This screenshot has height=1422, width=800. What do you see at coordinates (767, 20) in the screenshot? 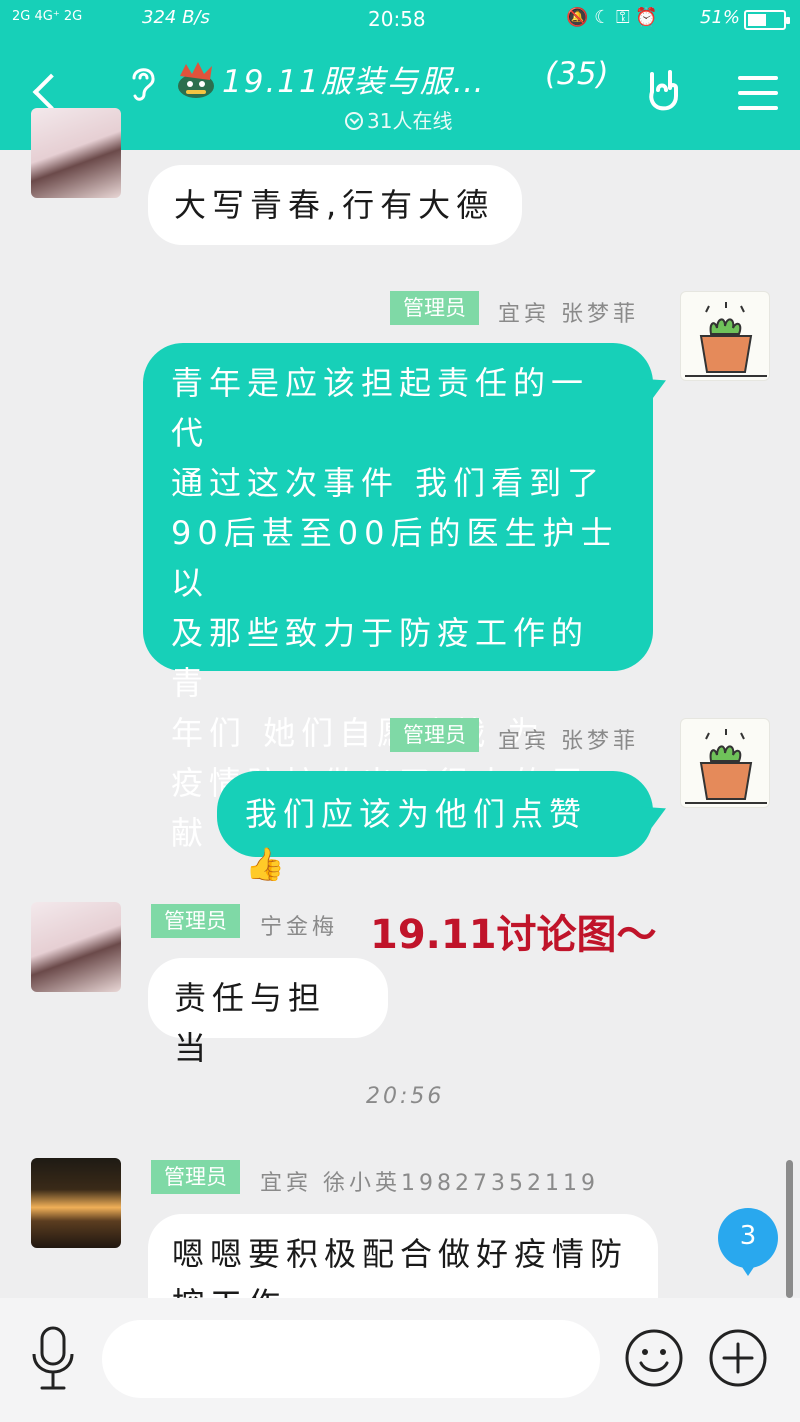
I see `battery-icon` at bounding box center [767, 20].